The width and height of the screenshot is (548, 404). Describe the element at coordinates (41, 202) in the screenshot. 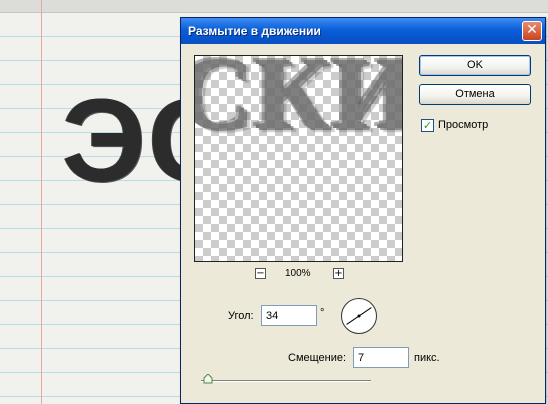

I see `paper-margin-line` at that location.